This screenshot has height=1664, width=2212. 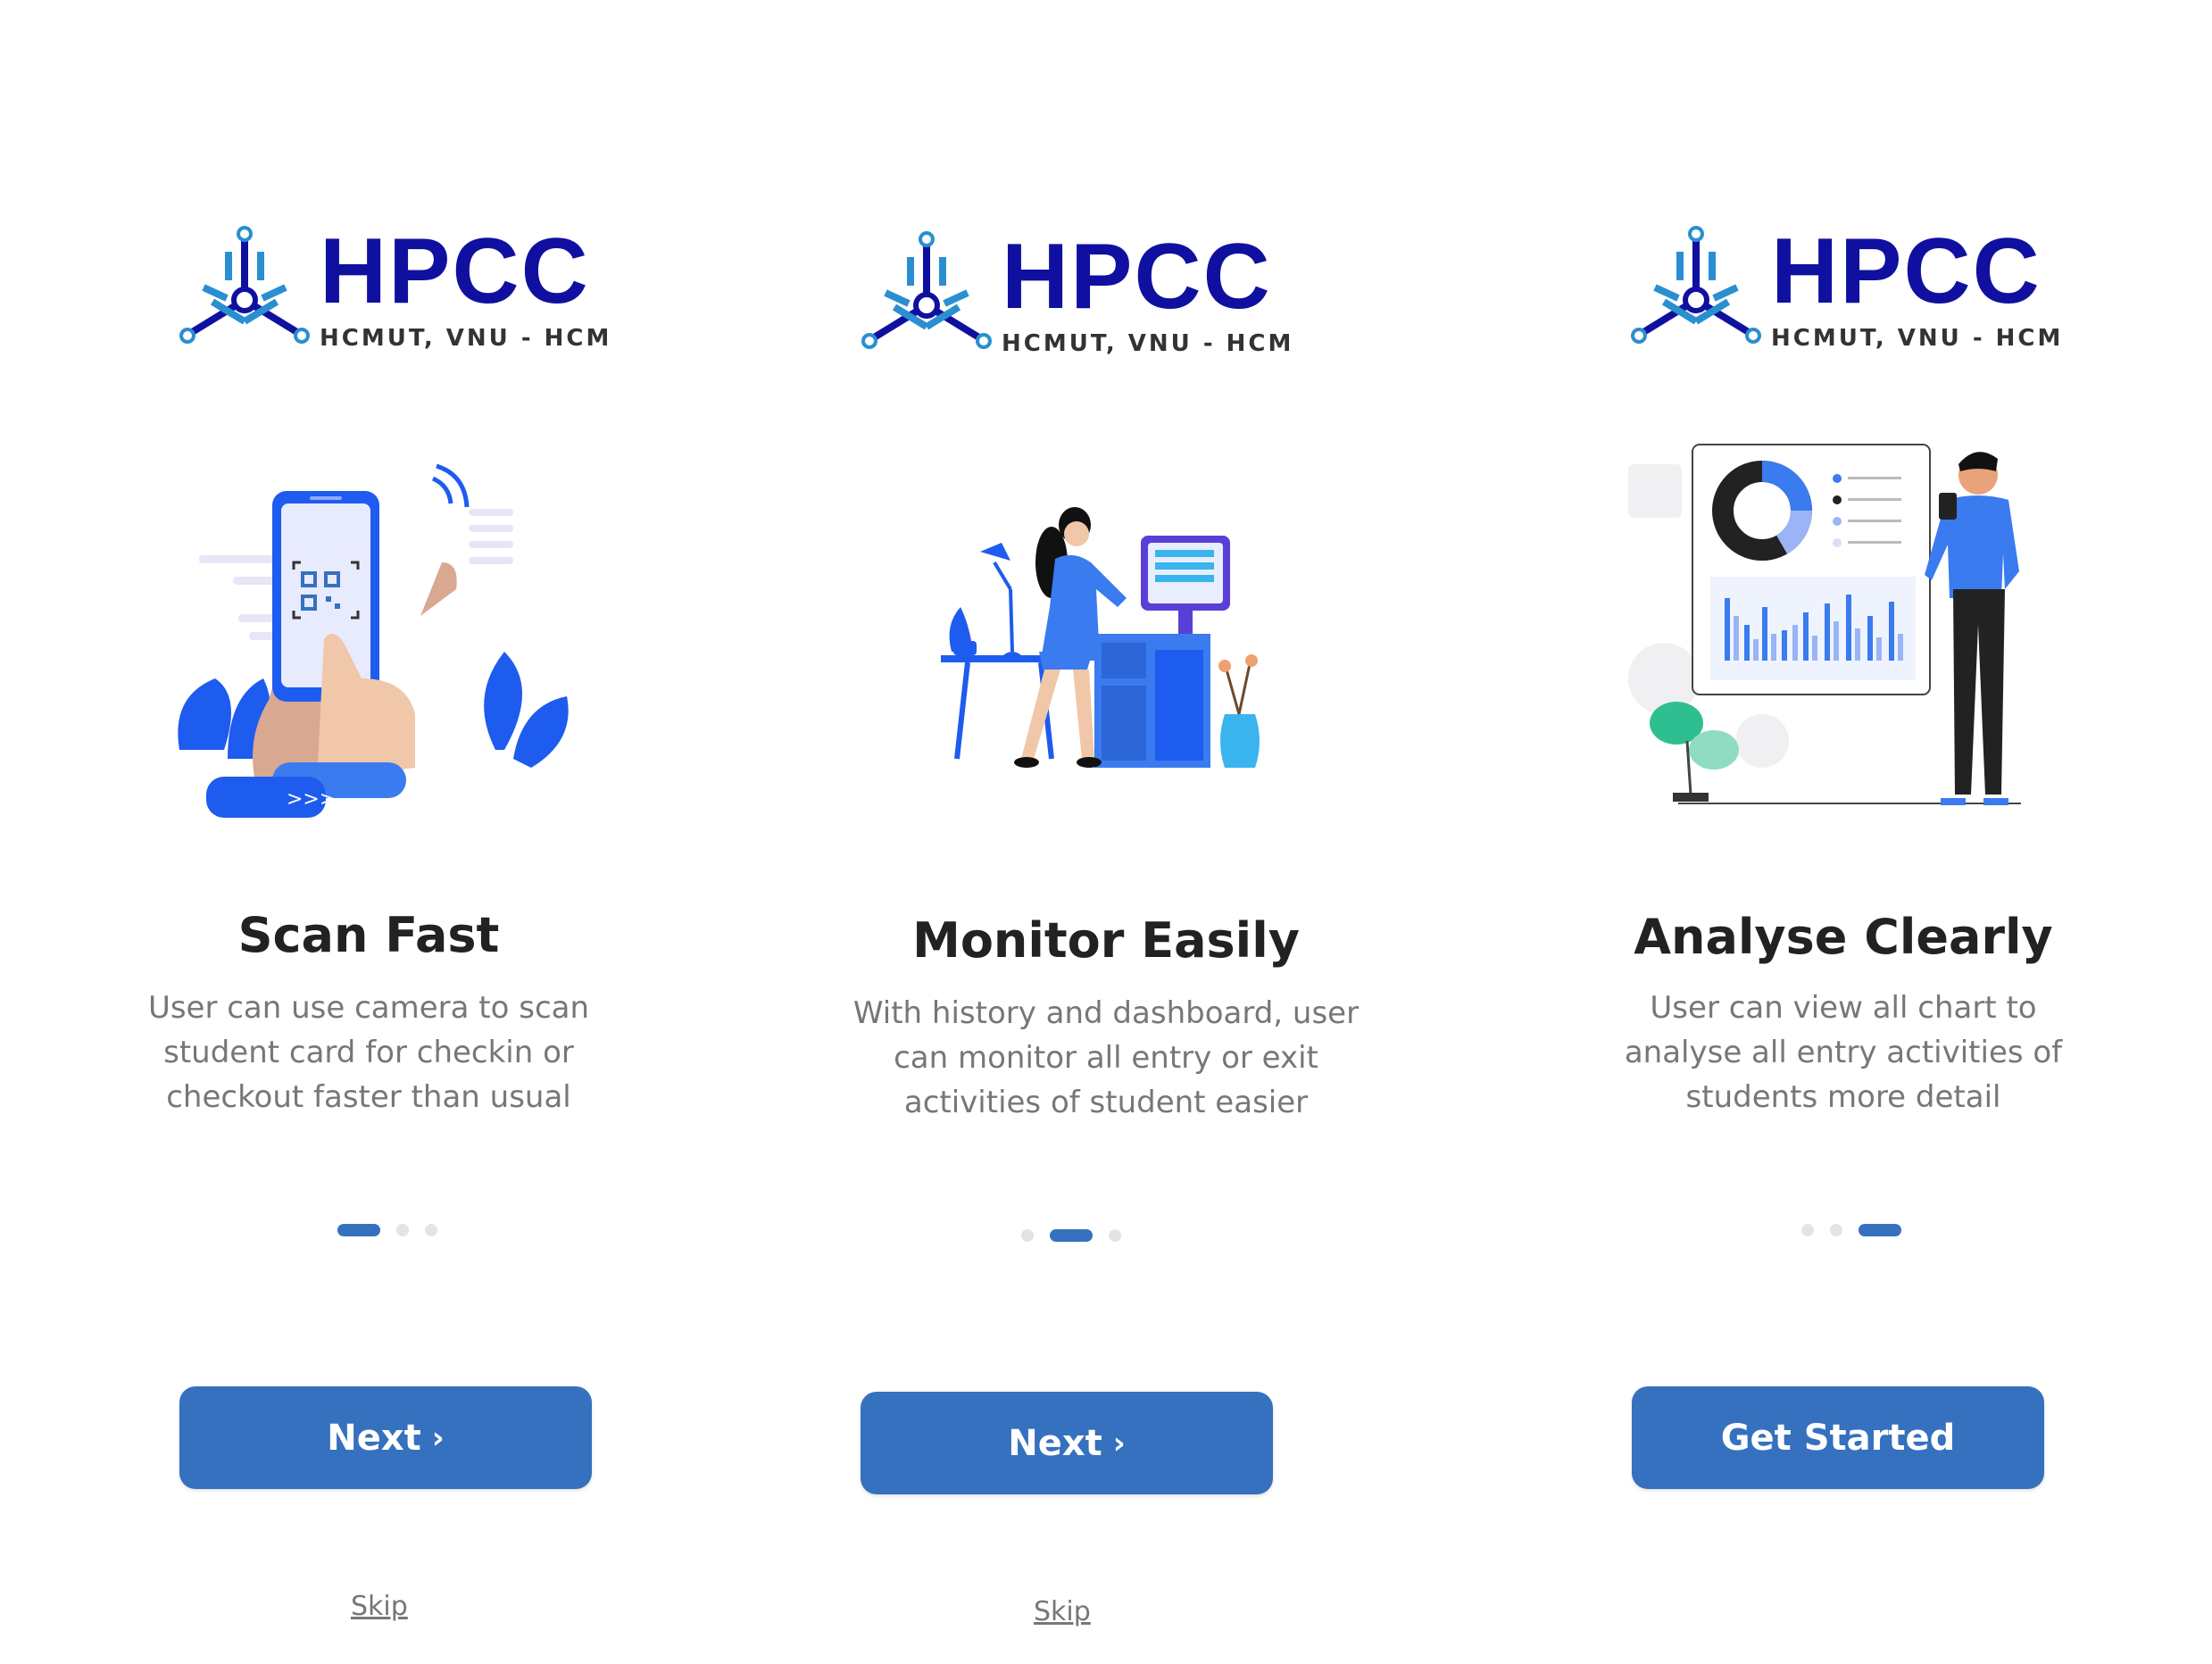 What do you see at coordinates (1100, 638) in the screenshot?
I see `woman-at-computer-illustration` at bounding box center [1100, 638].